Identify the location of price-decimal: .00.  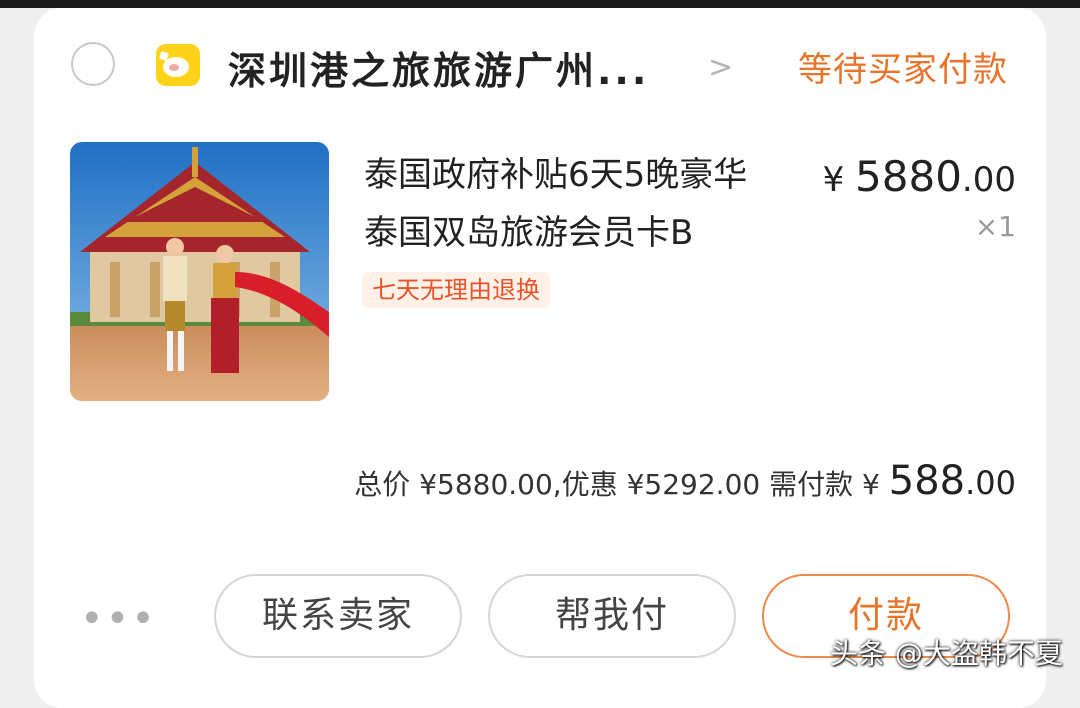
(988, 180).